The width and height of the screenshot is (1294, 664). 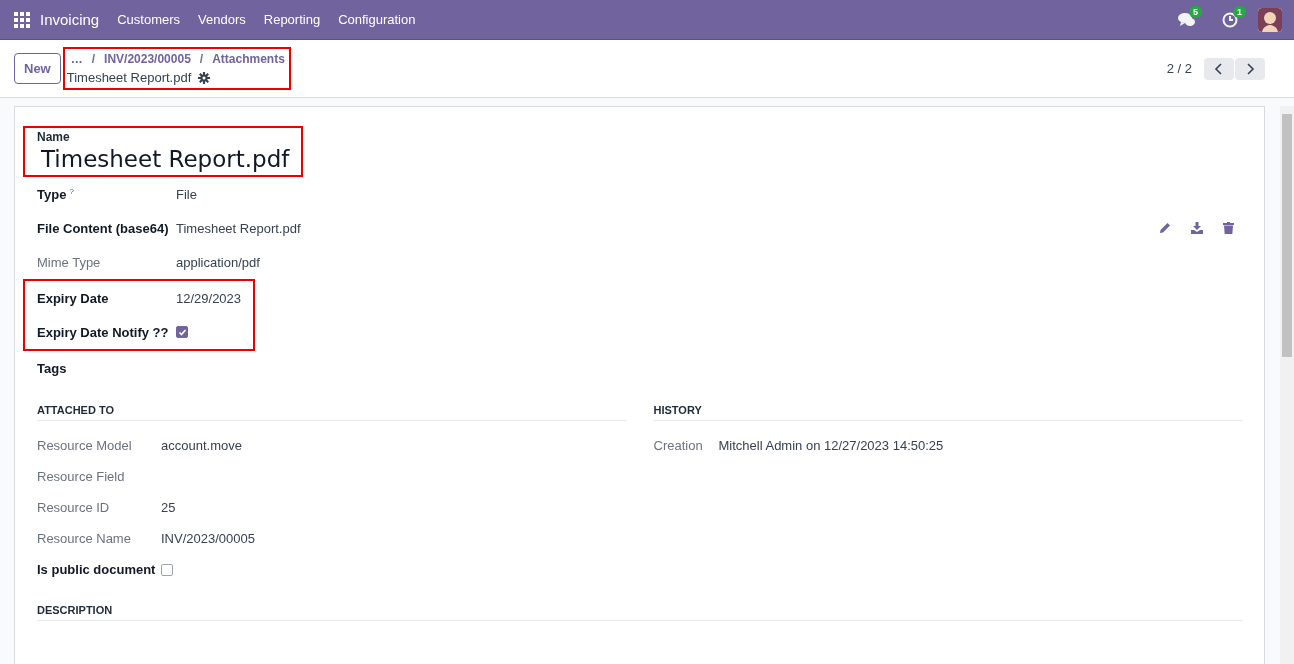 I want to click on field-label: Mime Type, so click(x=69, y=262).